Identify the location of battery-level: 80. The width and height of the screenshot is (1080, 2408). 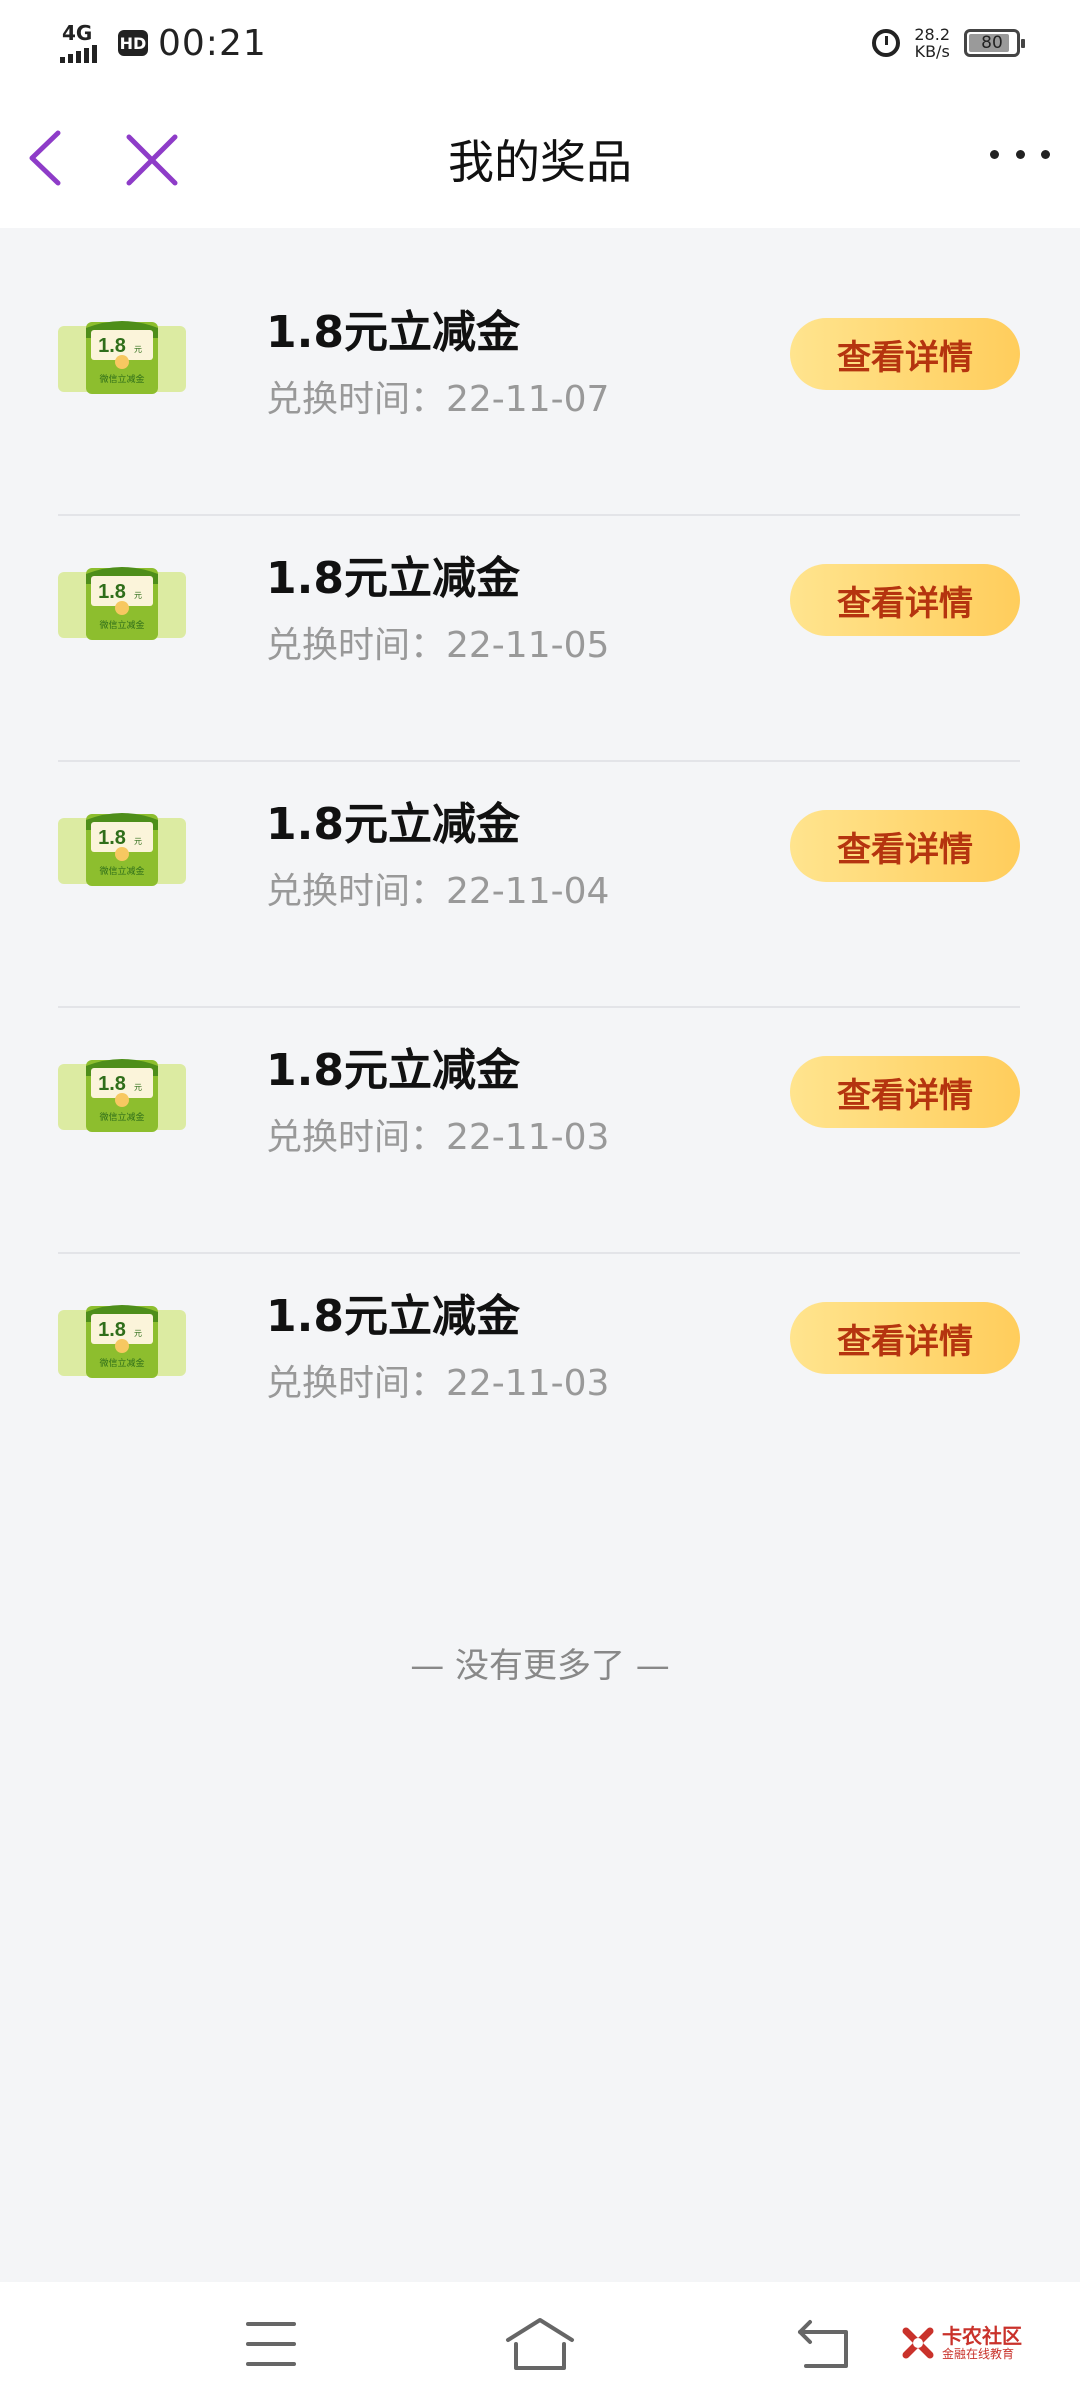
(992, 43).